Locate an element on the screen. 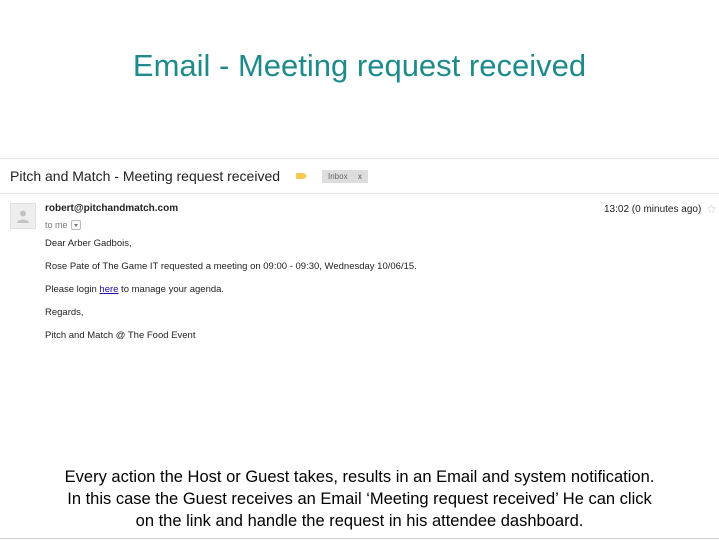  email-signature: Pitch and Match @ The Food Event is located at coordinates (120, 335).